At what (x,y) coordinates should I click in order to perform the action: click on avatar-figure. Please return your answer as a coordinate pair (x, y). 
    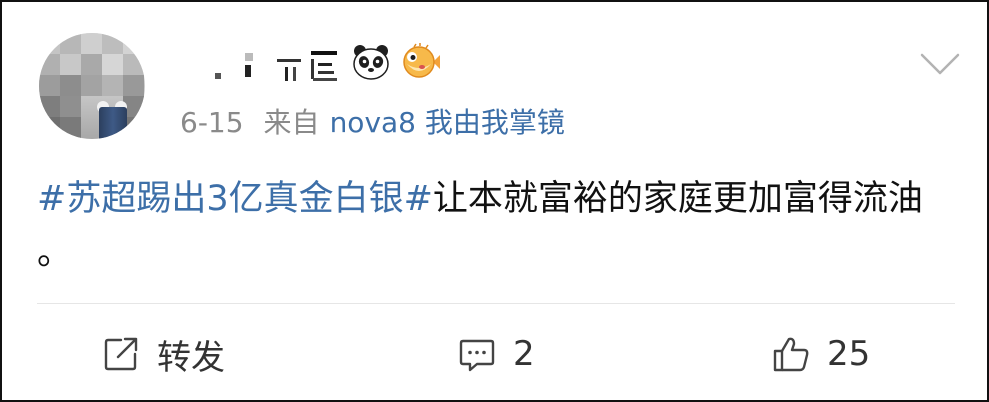
    Looking at the image, I should click on (113, 123).